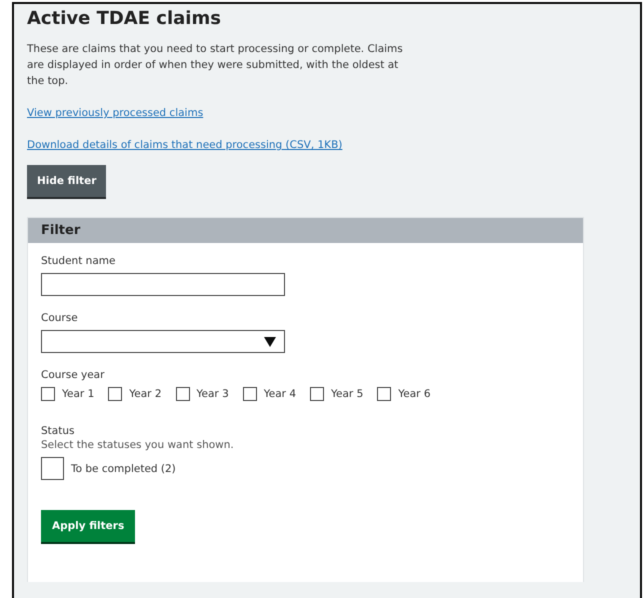 This screenshot has width=644, height=598. What do you see at coordinates (123, 468) in the screenshot?
I see `checkbox-label: To be completed (2)` at bounding box center [123, 468].